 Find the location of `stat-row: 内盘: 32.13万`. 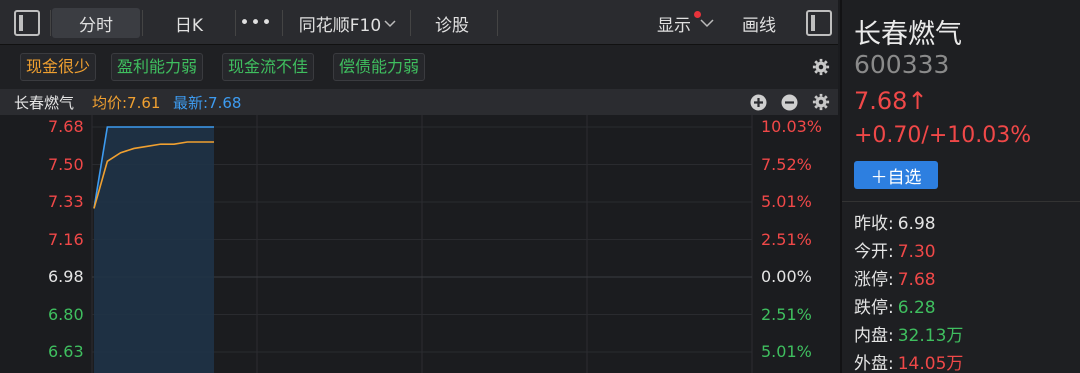

stat-row: 内盘: 32.13万 is located at coordinates (908, 333).